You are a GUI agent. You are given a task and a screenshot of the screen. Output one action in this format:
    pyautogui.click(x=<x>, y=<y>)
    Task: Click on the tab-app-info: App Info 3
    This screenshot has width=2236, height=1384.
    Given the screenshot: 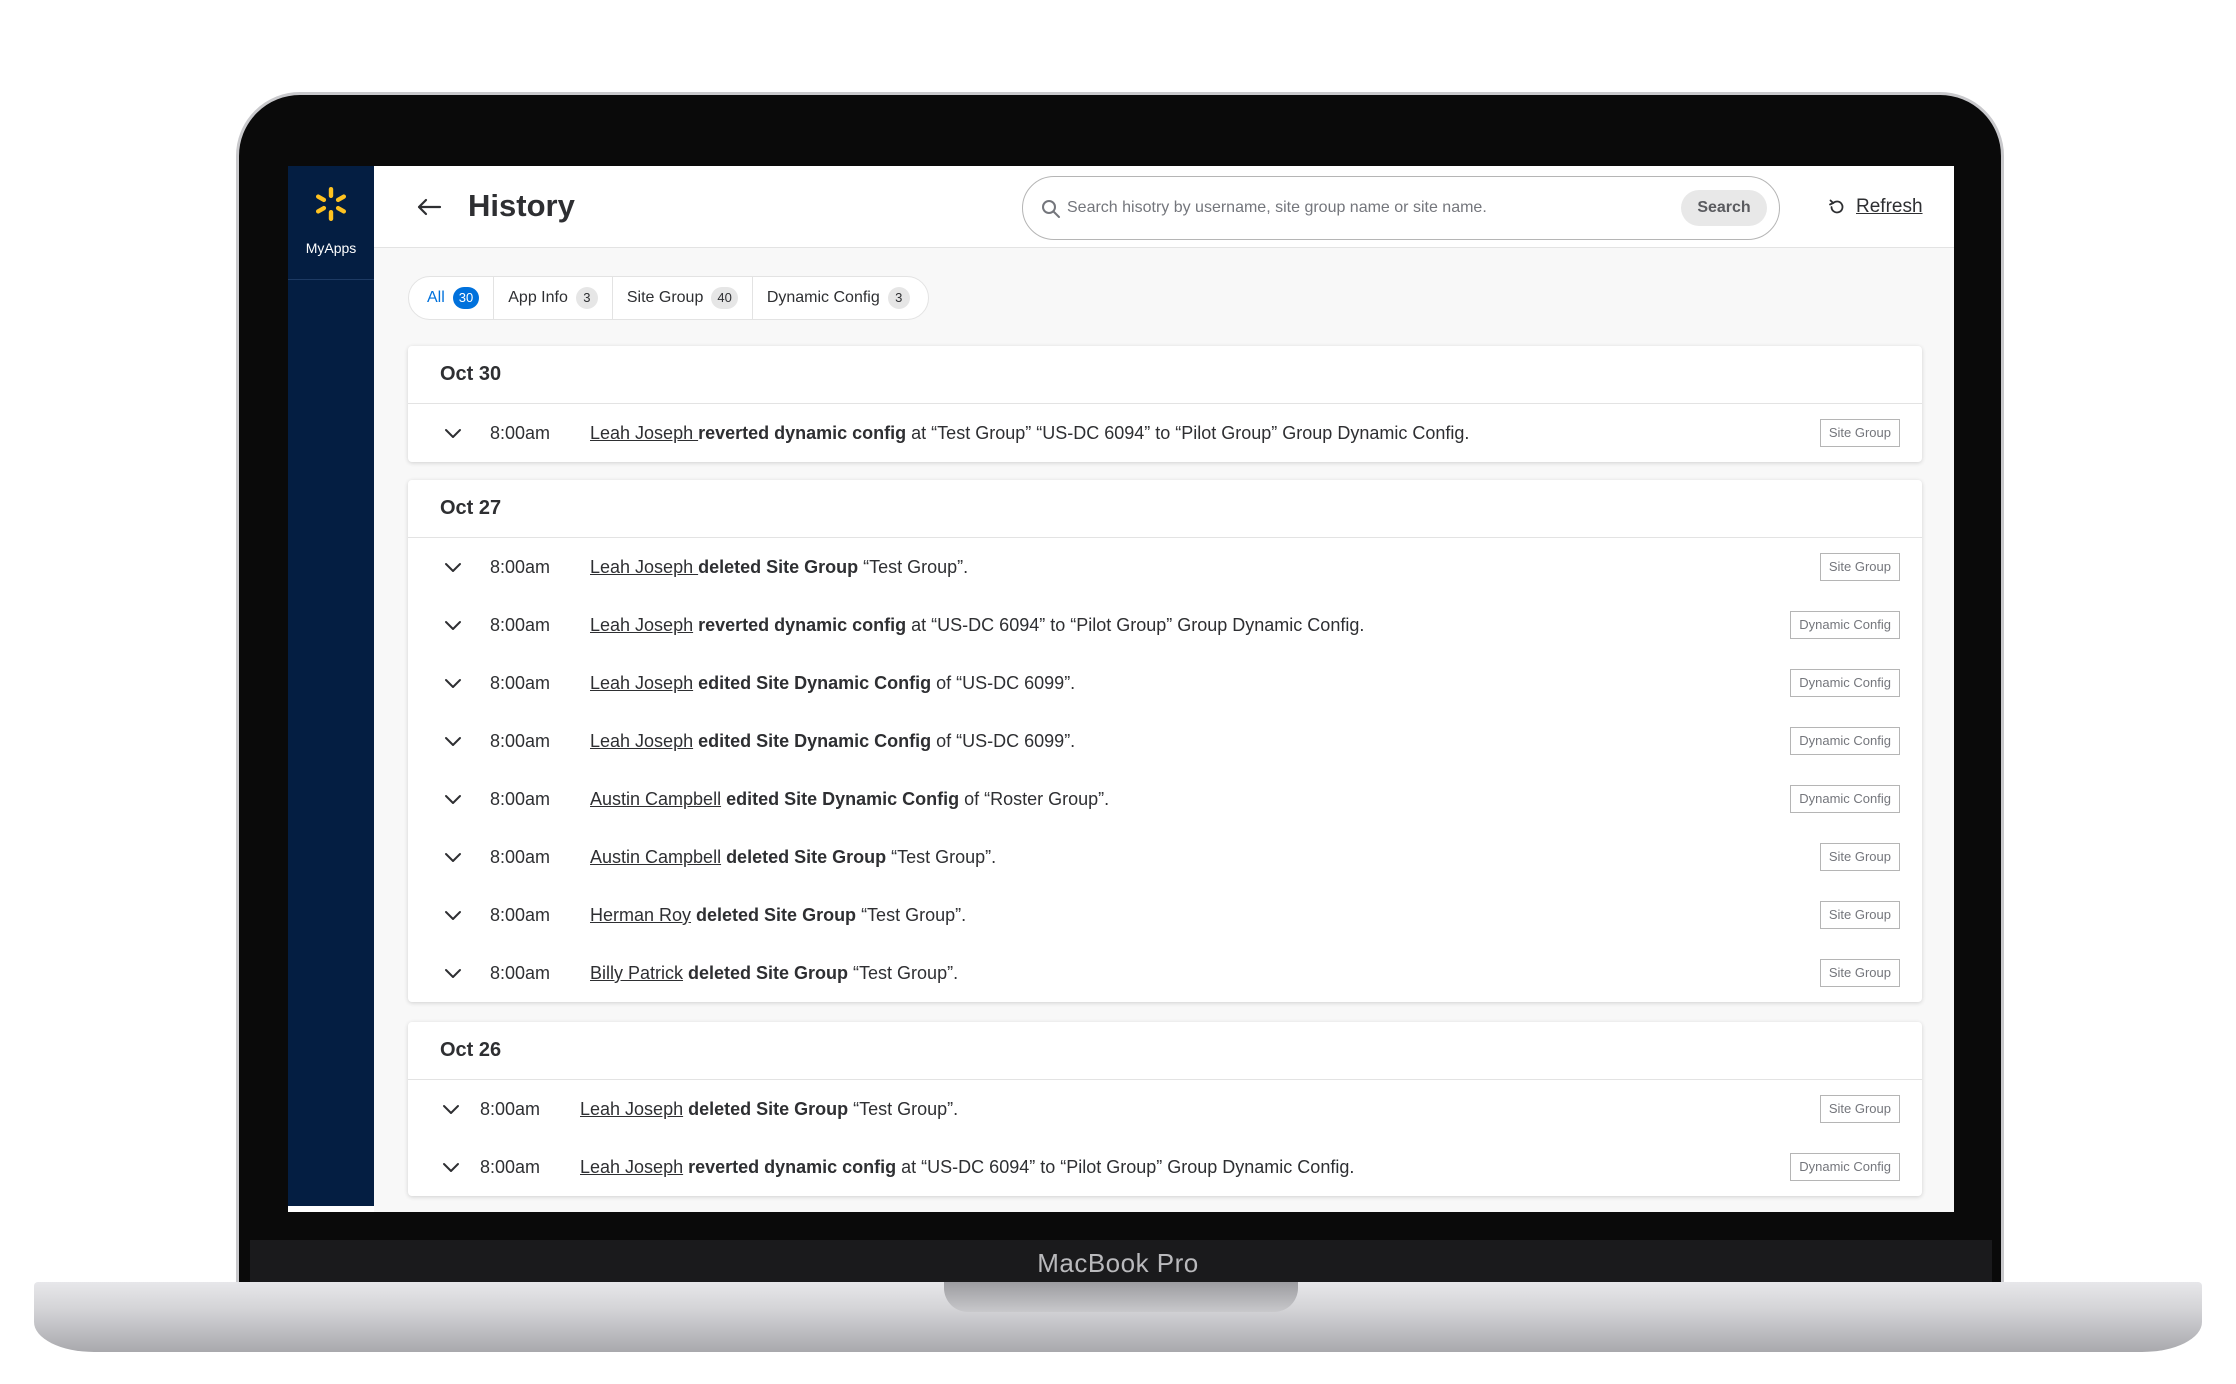 What is the action you would take?
    pyautogui.click(x=553, y=298)
    